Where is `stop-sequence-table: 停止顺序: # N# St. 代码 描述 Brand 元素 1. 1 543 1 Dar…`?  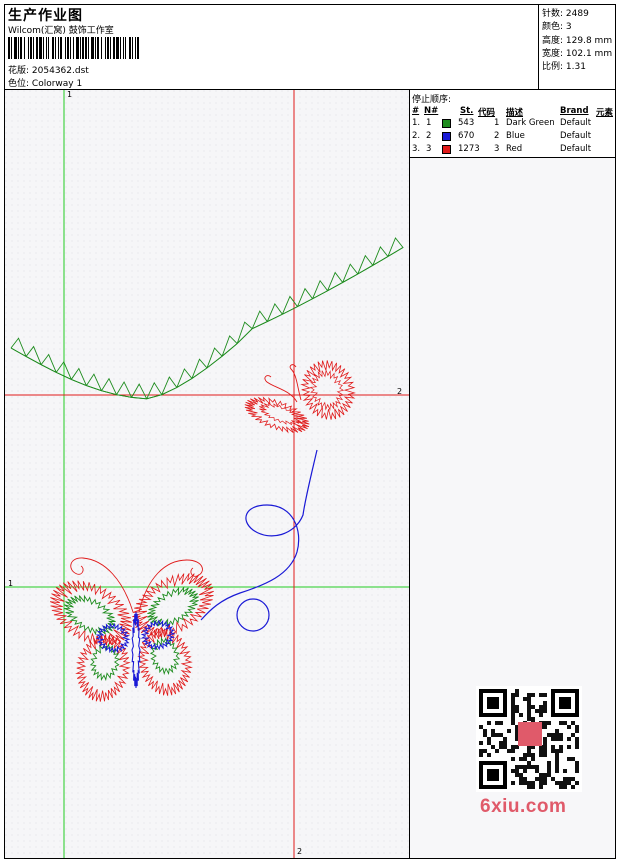
stop-sequence-table: 停止顺序: # N# St. 代码 描述 Brand 元素 1. 1 543 1 Dar… is located at coordinates (512, 124).